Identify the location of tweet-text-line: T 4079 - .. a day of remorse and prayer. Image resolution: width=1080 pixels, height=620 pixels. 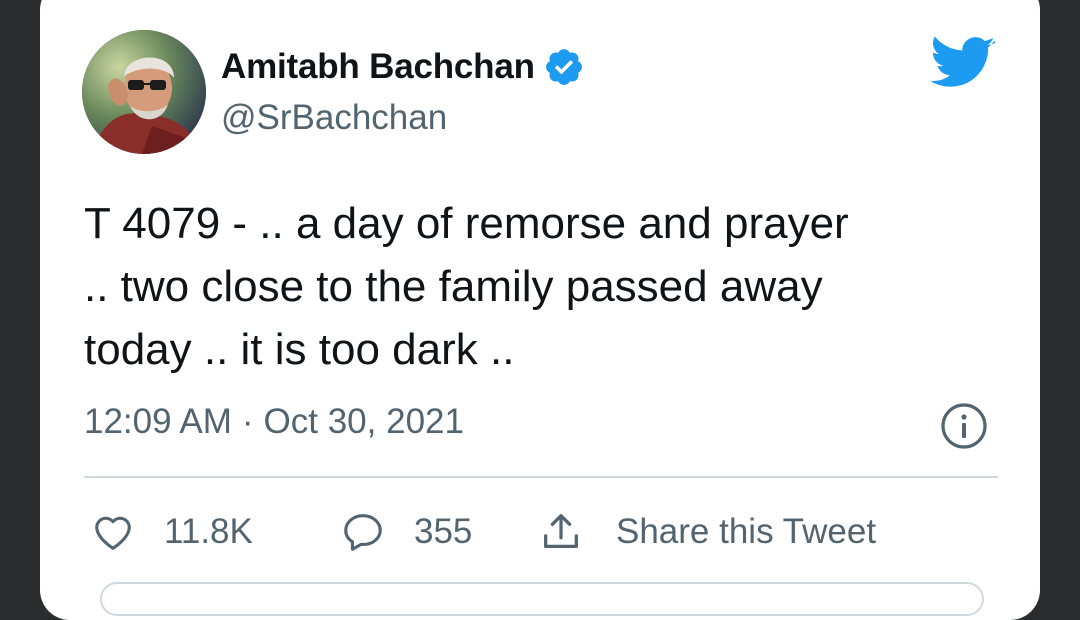
(466, 223).